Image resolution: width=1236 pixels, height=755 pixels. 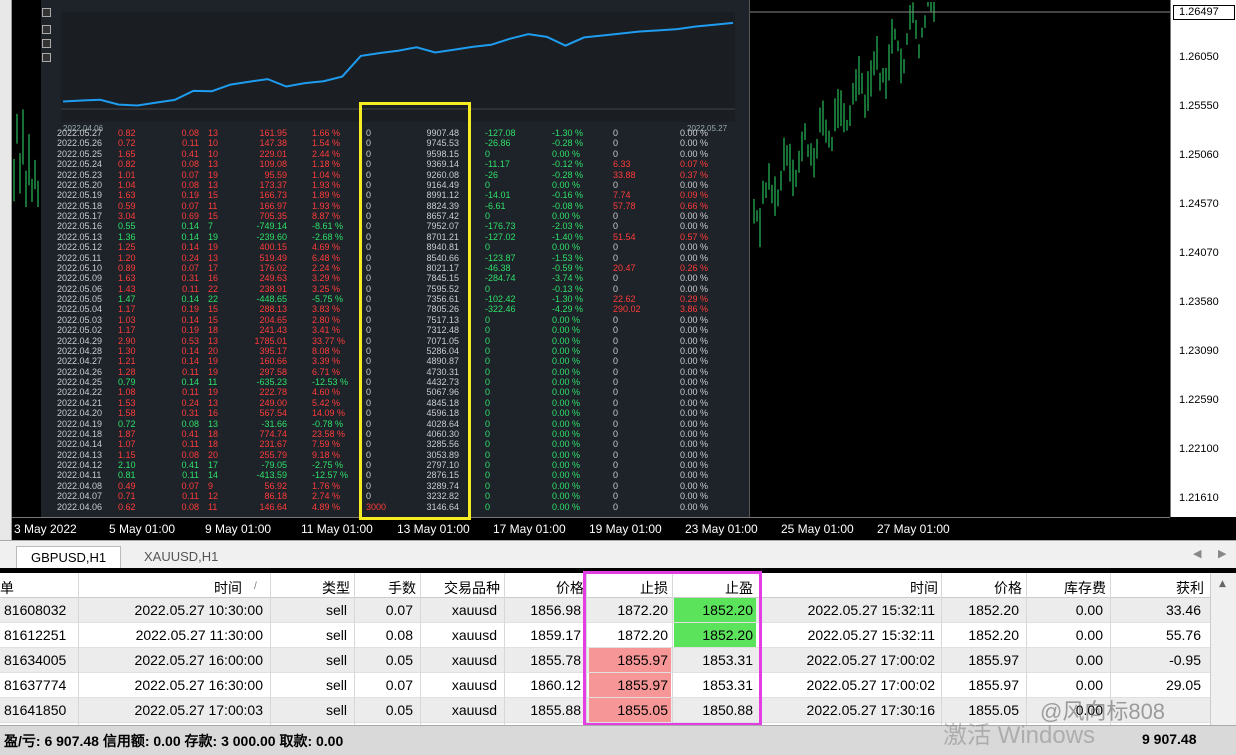 I want to click on report-cell-d: 249.00, so click(x=273, y=402).